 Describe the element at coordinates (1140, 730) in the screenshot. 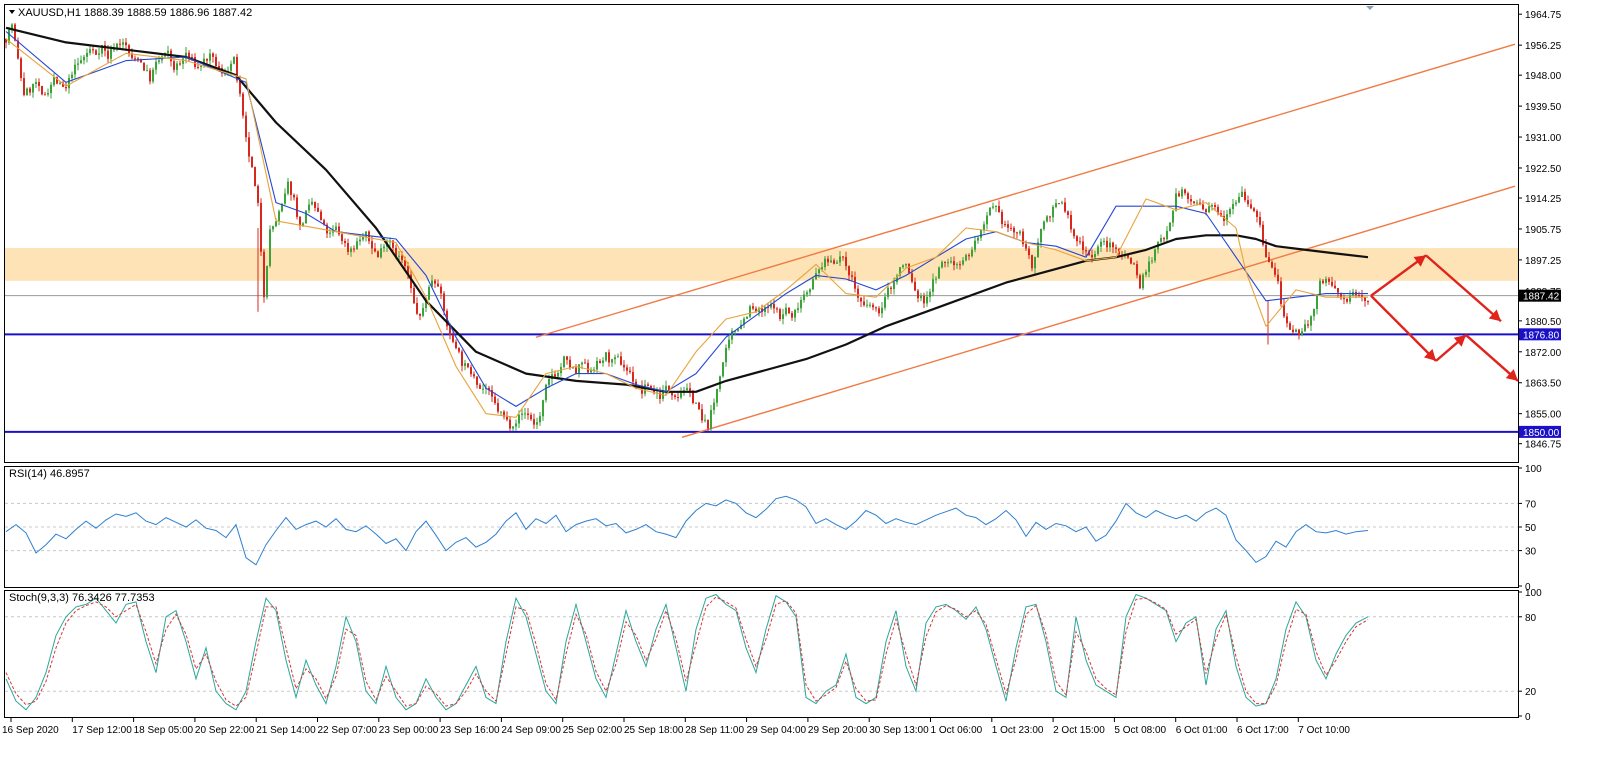

I see `time-tick-label: 5 Oct 08:00` at that location.